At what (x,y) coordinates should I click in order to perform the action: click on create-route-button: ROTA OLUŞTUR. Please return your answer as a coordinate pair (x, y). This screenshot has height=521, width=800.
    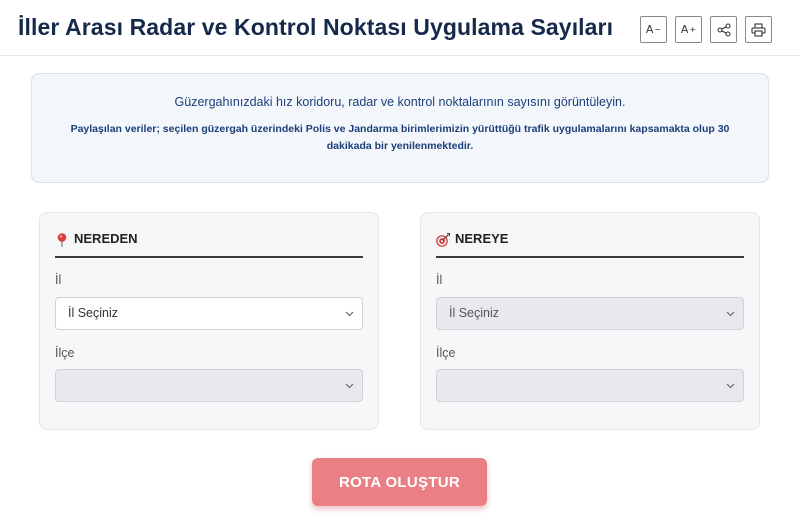
    Looking at the image, I should click on (399, 482).